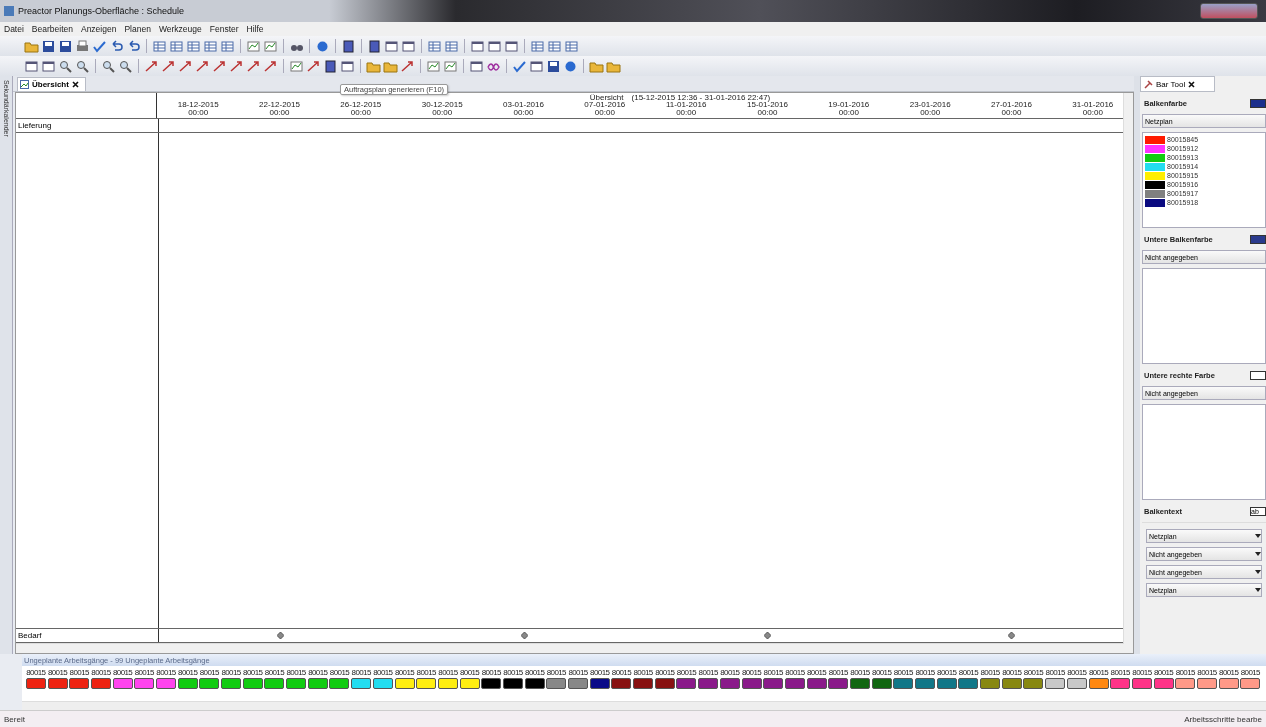  I want to click on menu-item: Anzeigen, so click(98, 29).